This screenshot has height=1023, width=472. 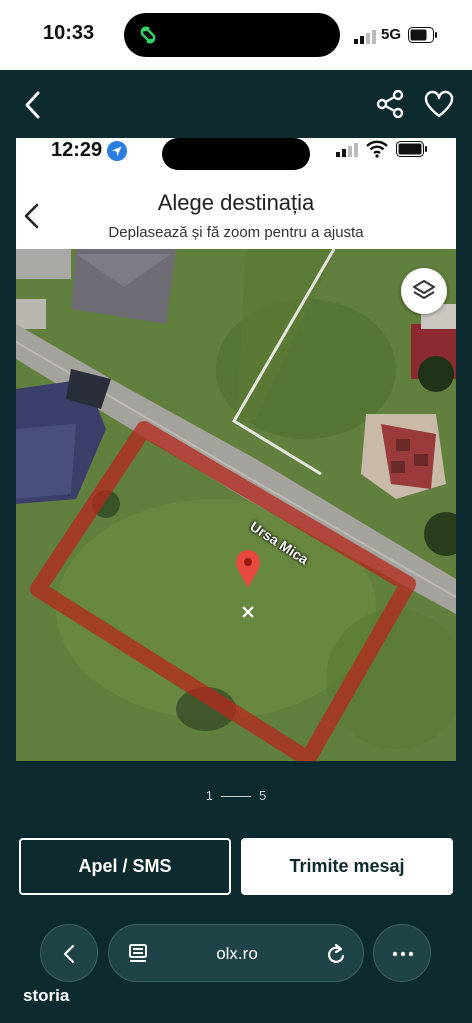 What do you see at coordinates (365, 37) in the screenshot?
I see `signal-icon` at bounding box center [365, 37].